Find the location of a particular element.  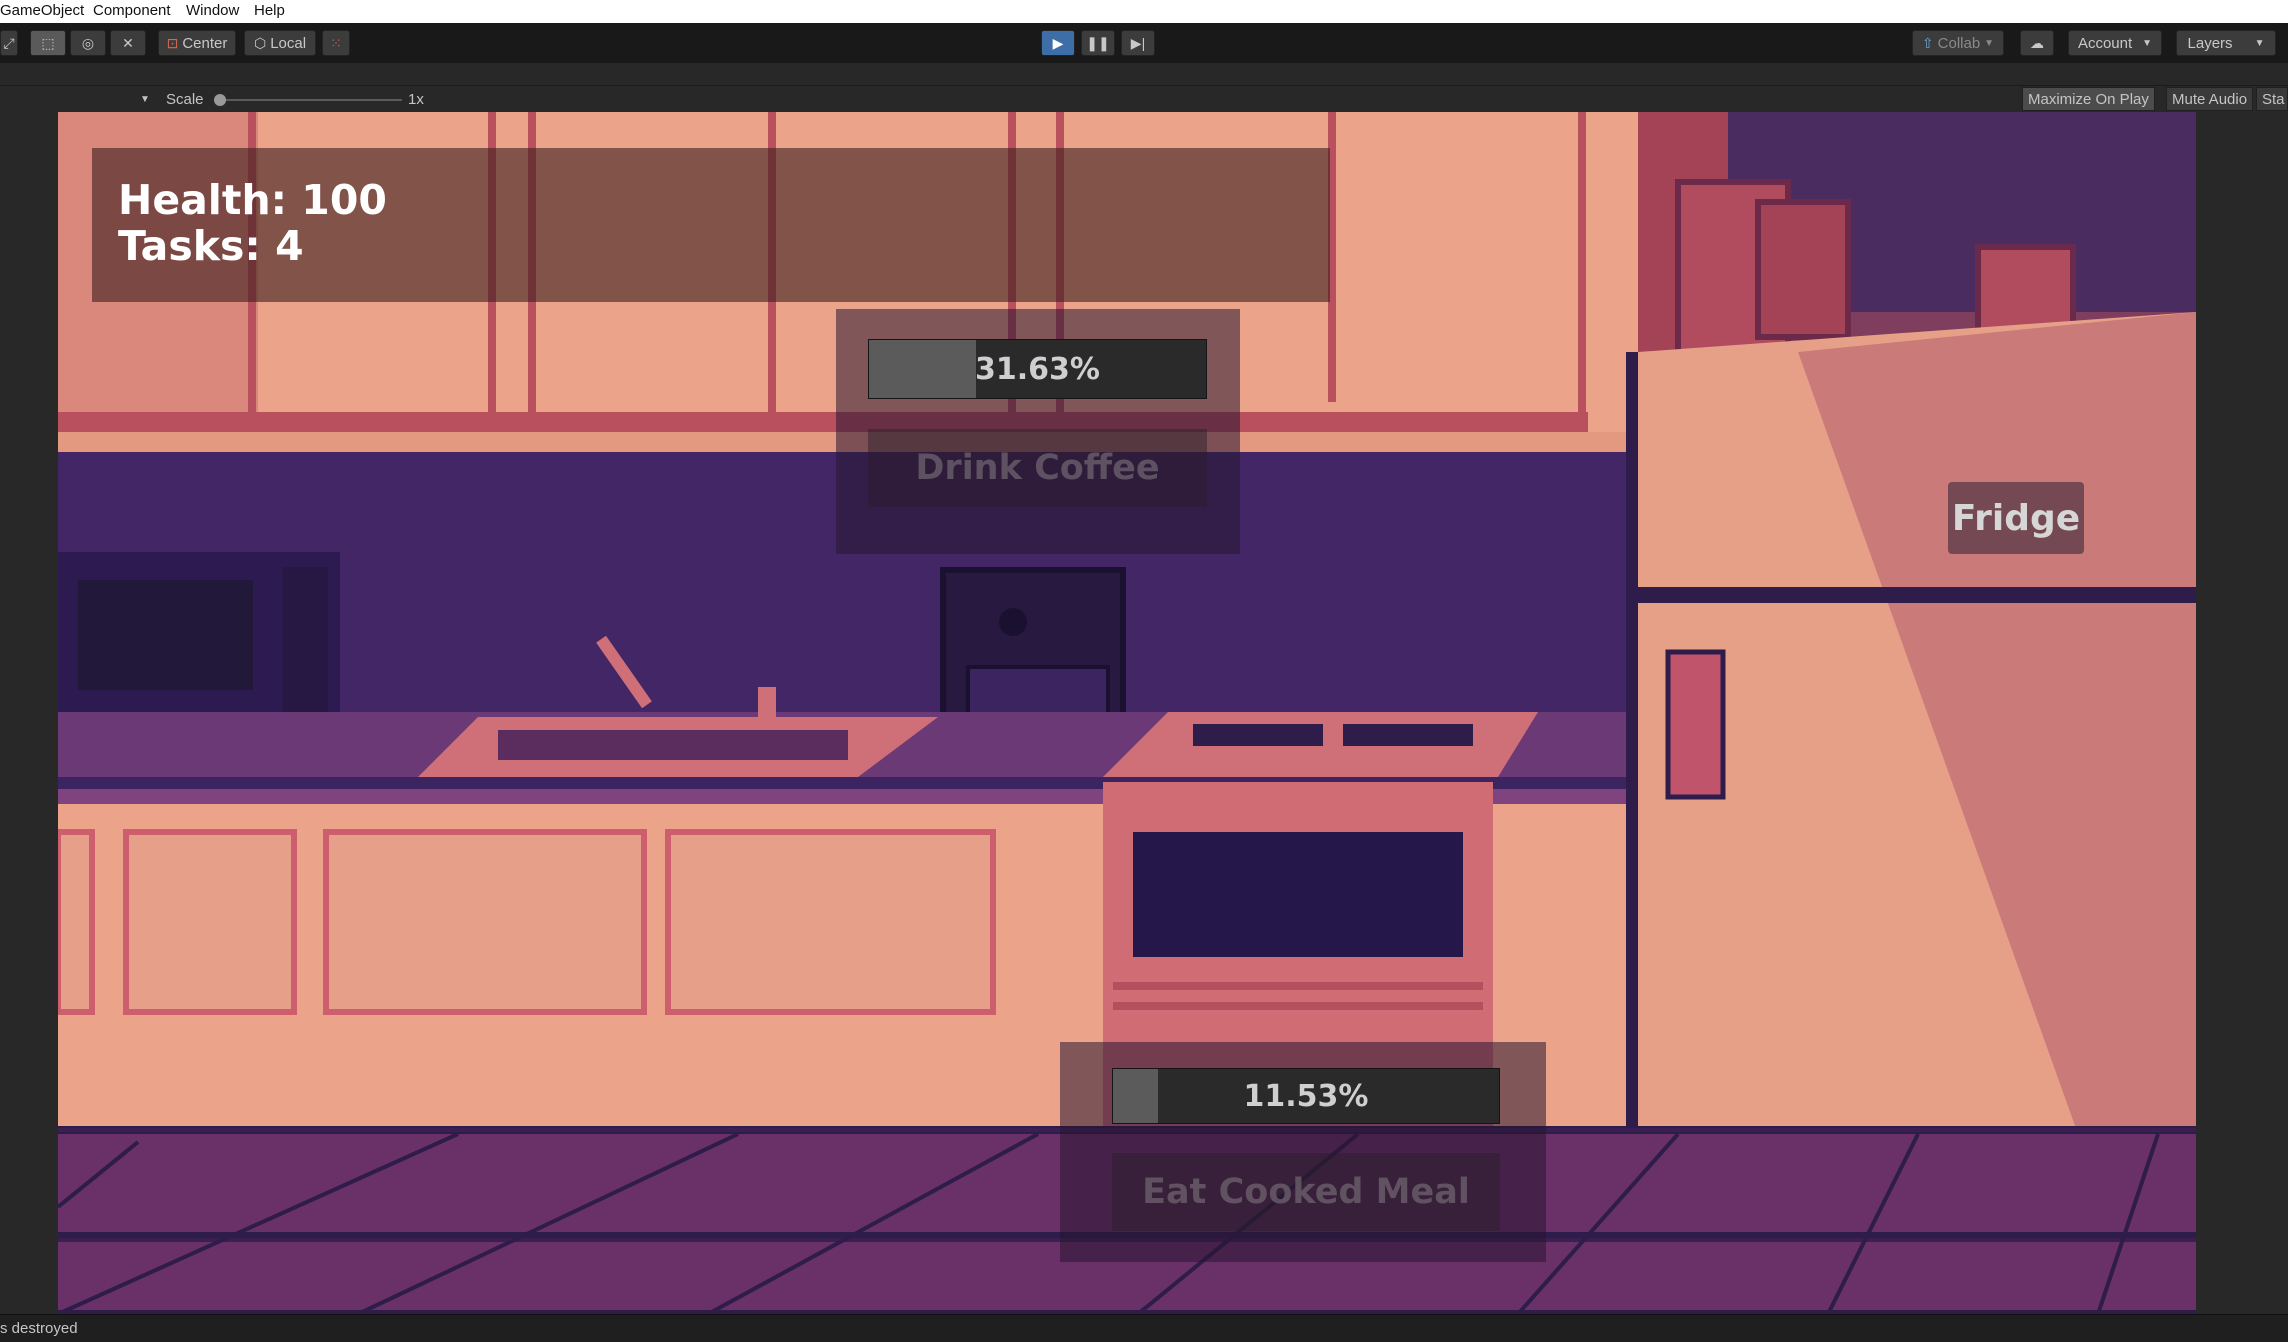

task-panel-drink-coffee: 31.63% Drink Coffee is located at coordinates (1038, 431).